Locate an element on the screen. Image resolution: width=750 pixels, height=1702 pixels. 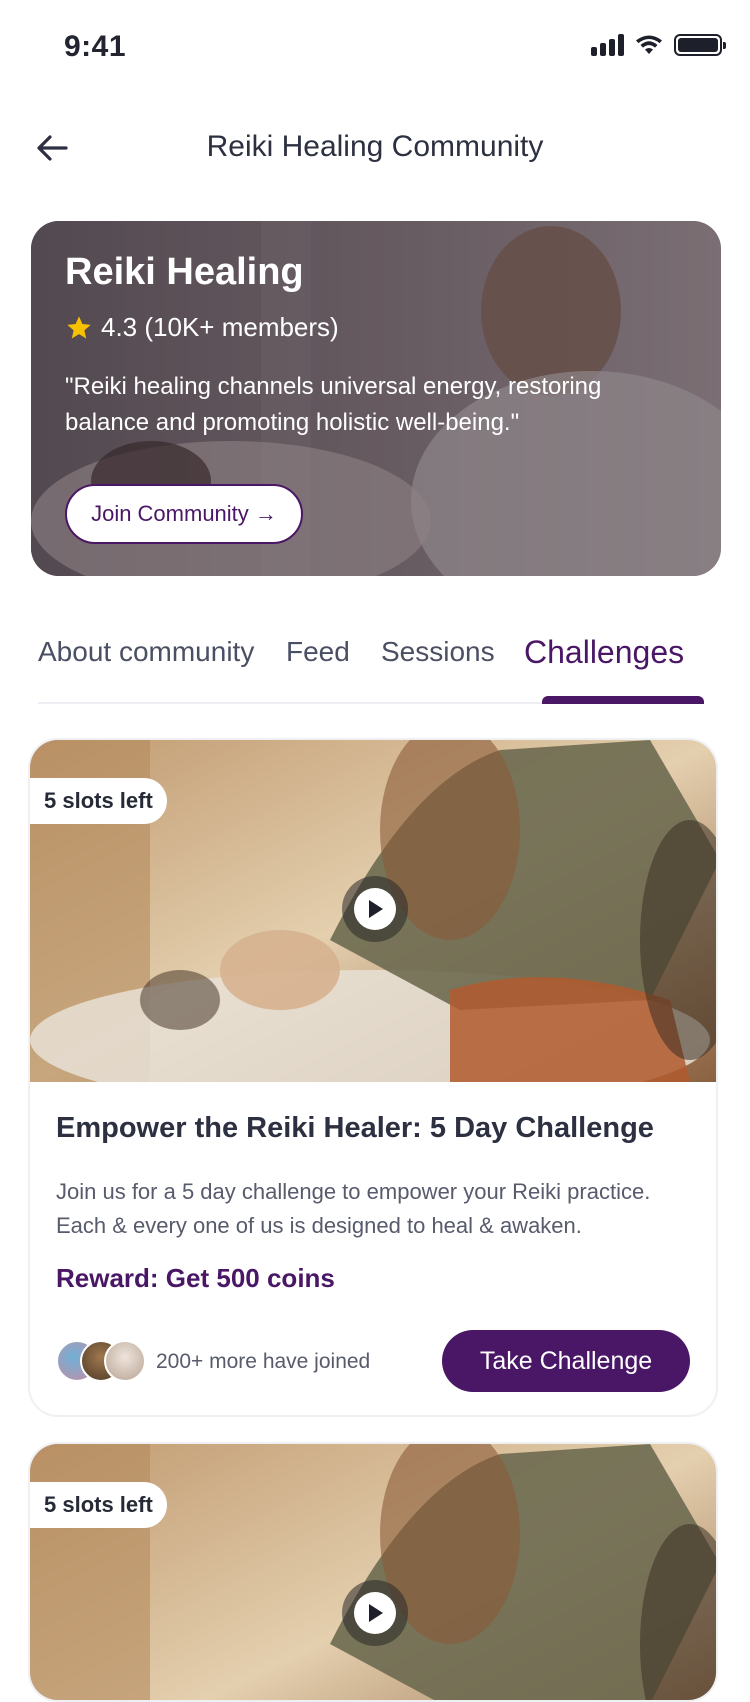
join-community-label: Join Community → is located at coordinates (184, 513).